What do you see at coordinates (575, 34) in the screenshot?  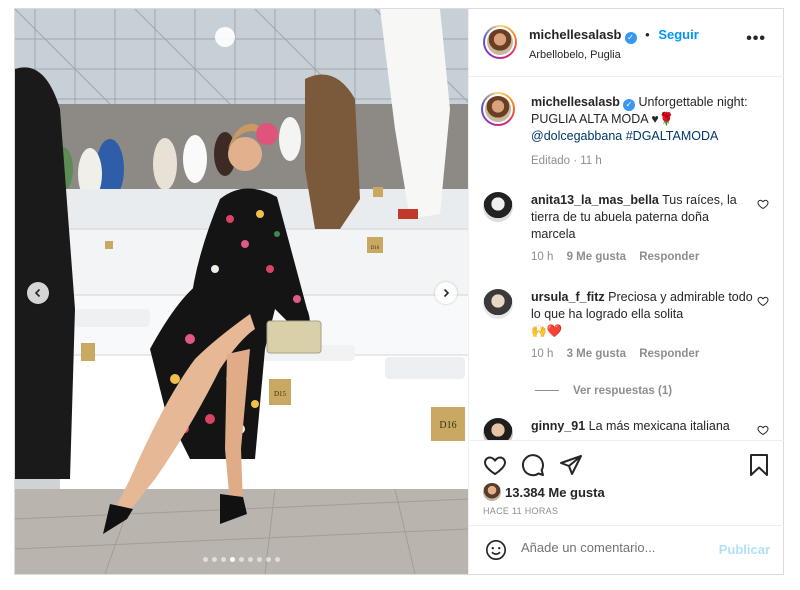 I see `author-username: michellesalasb` at bounding box center [575, 34].